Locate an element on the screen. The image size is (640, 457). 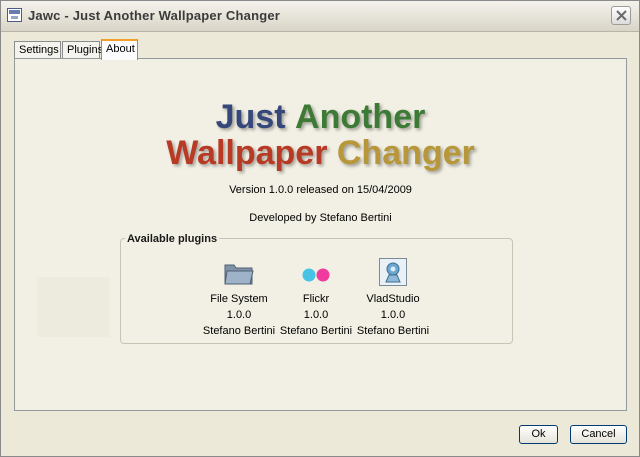
ok-button: Ok is located at coordinates (538, 434).